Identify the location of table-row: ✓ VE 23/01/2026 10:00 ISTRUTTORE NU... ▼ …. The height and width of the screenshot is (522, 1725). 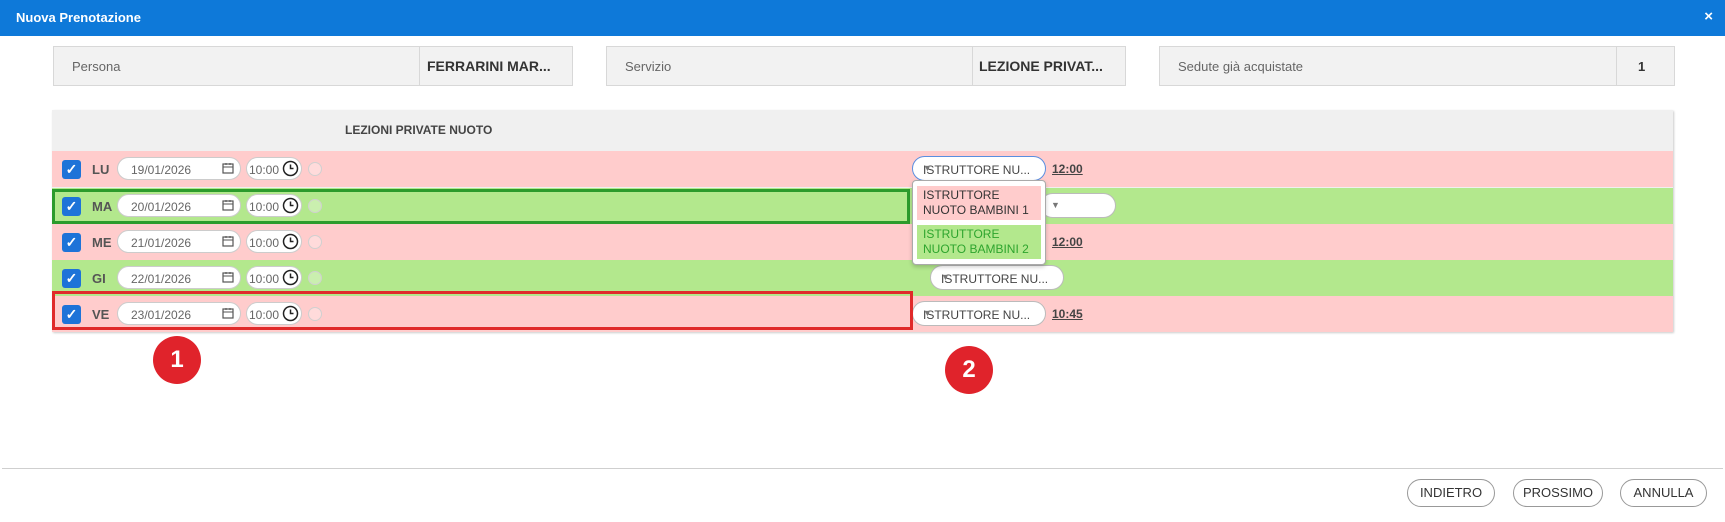
(862, 314).